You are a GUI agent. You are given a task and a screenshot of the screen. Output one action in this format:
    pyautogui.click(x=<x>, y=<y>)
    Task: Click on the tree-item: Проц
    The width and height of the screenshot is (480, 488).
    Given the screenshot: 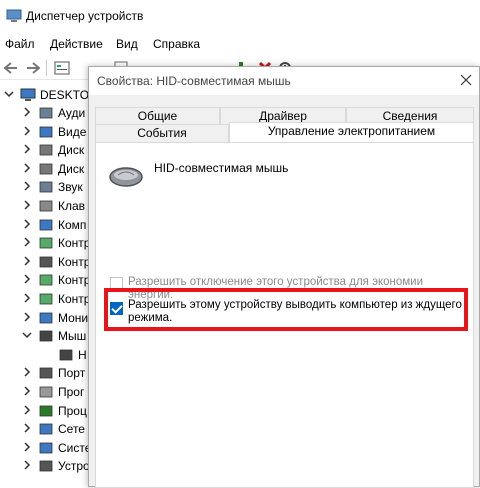 What is the action you would take?
    pyautogui.click(x=45, y=411)
    